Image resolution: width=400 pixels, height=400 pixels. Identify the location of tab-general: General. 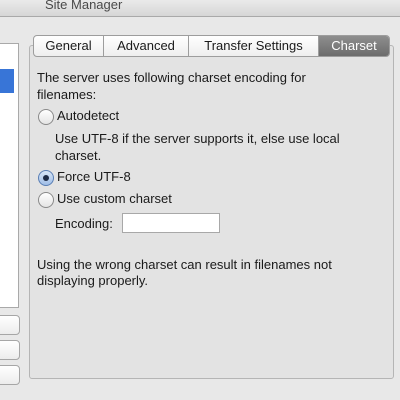
(69, 46).